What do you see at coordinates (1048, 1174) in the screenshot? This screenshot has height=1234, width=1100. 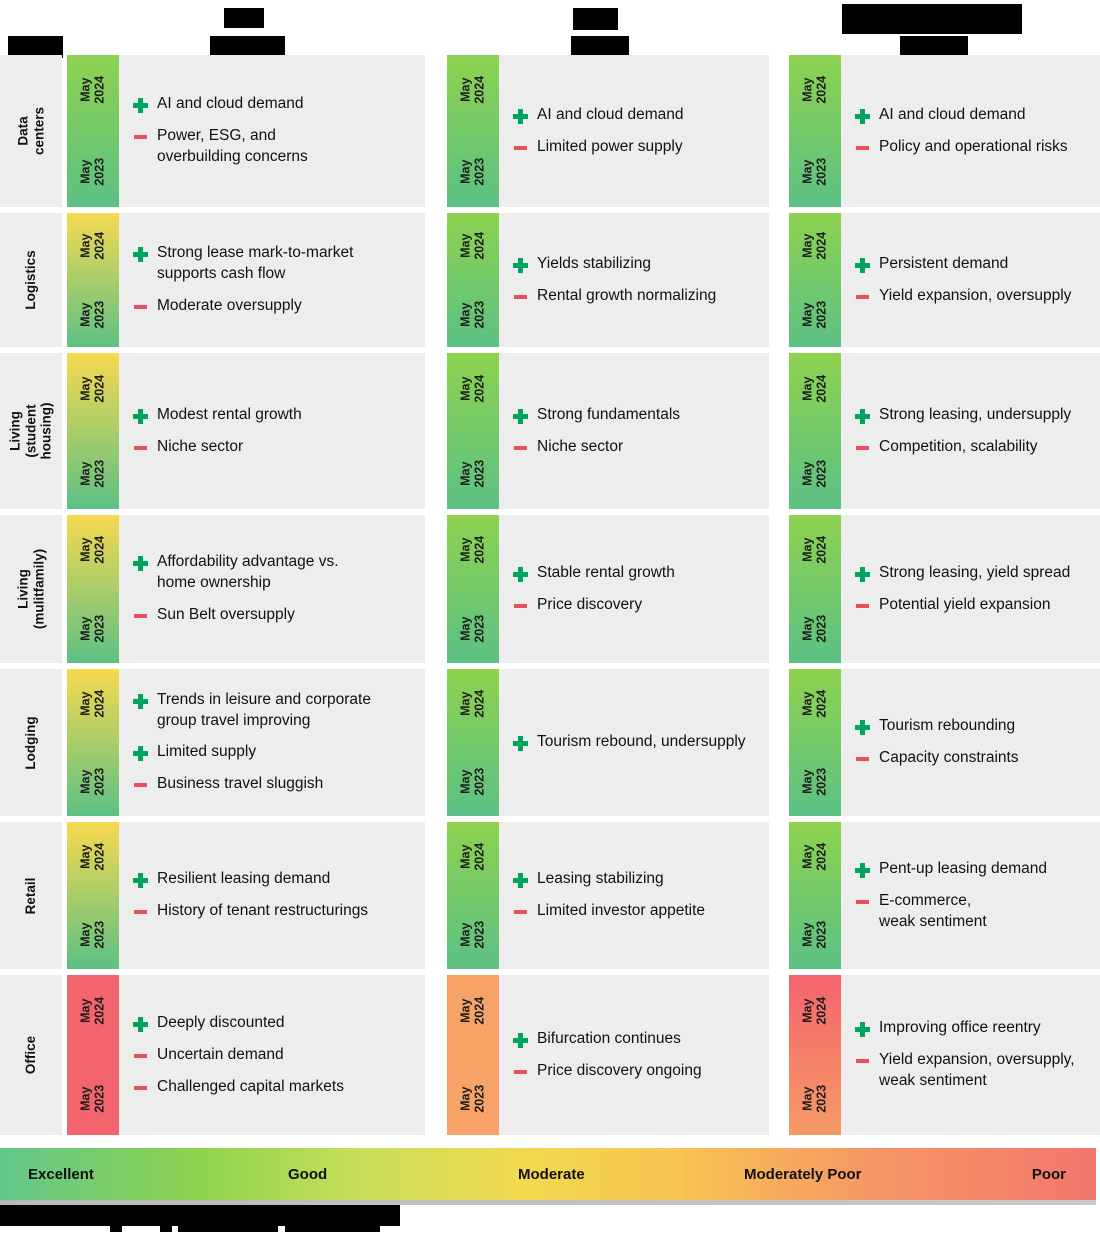 I see `legend-label: Poor` at bounding box center [1048, 1174].